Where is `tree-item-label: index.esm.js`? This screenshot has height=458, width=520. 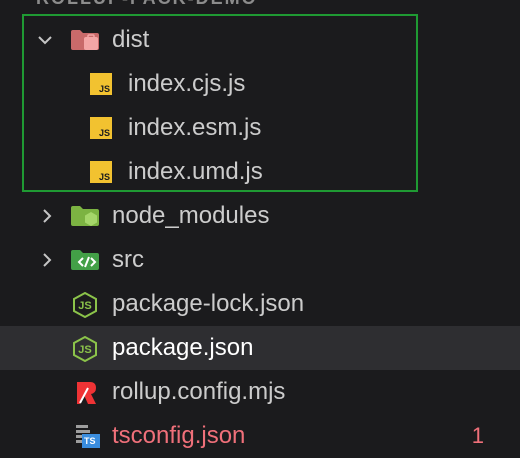
tree-item-label: index.esm.js is located at coordinates (195, 127).